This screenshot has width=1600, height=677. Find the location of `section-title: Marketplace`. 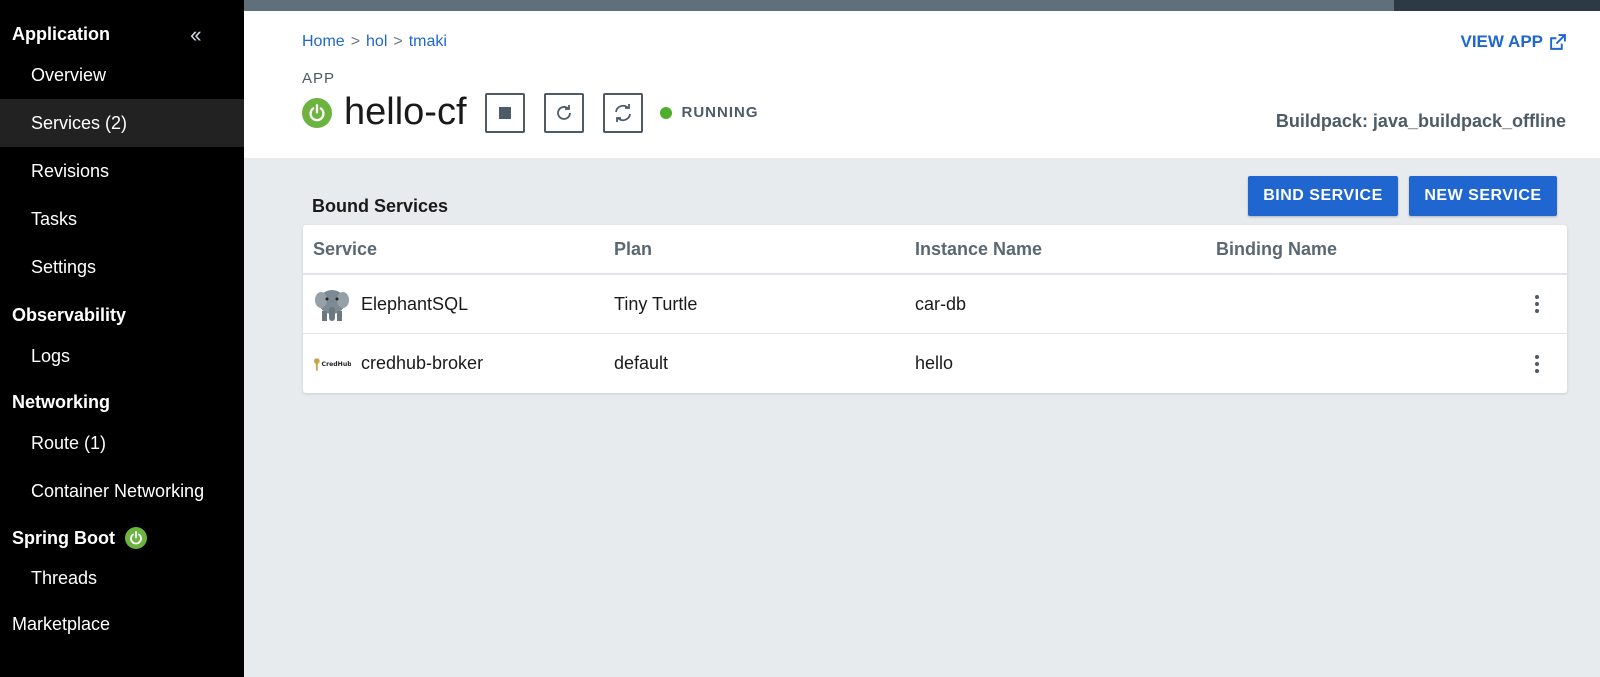

section-title: Marketplace is located at coordinates (61, 624).